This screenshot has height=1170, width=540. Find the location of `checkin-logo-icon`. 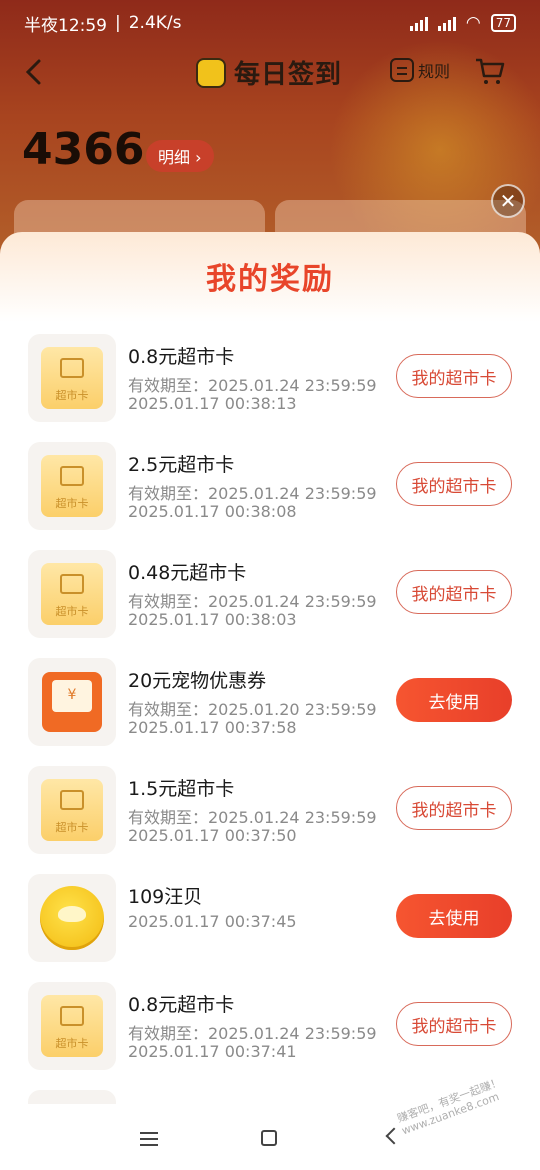

checkin-logo-icon is located at coordinates (211, 72).